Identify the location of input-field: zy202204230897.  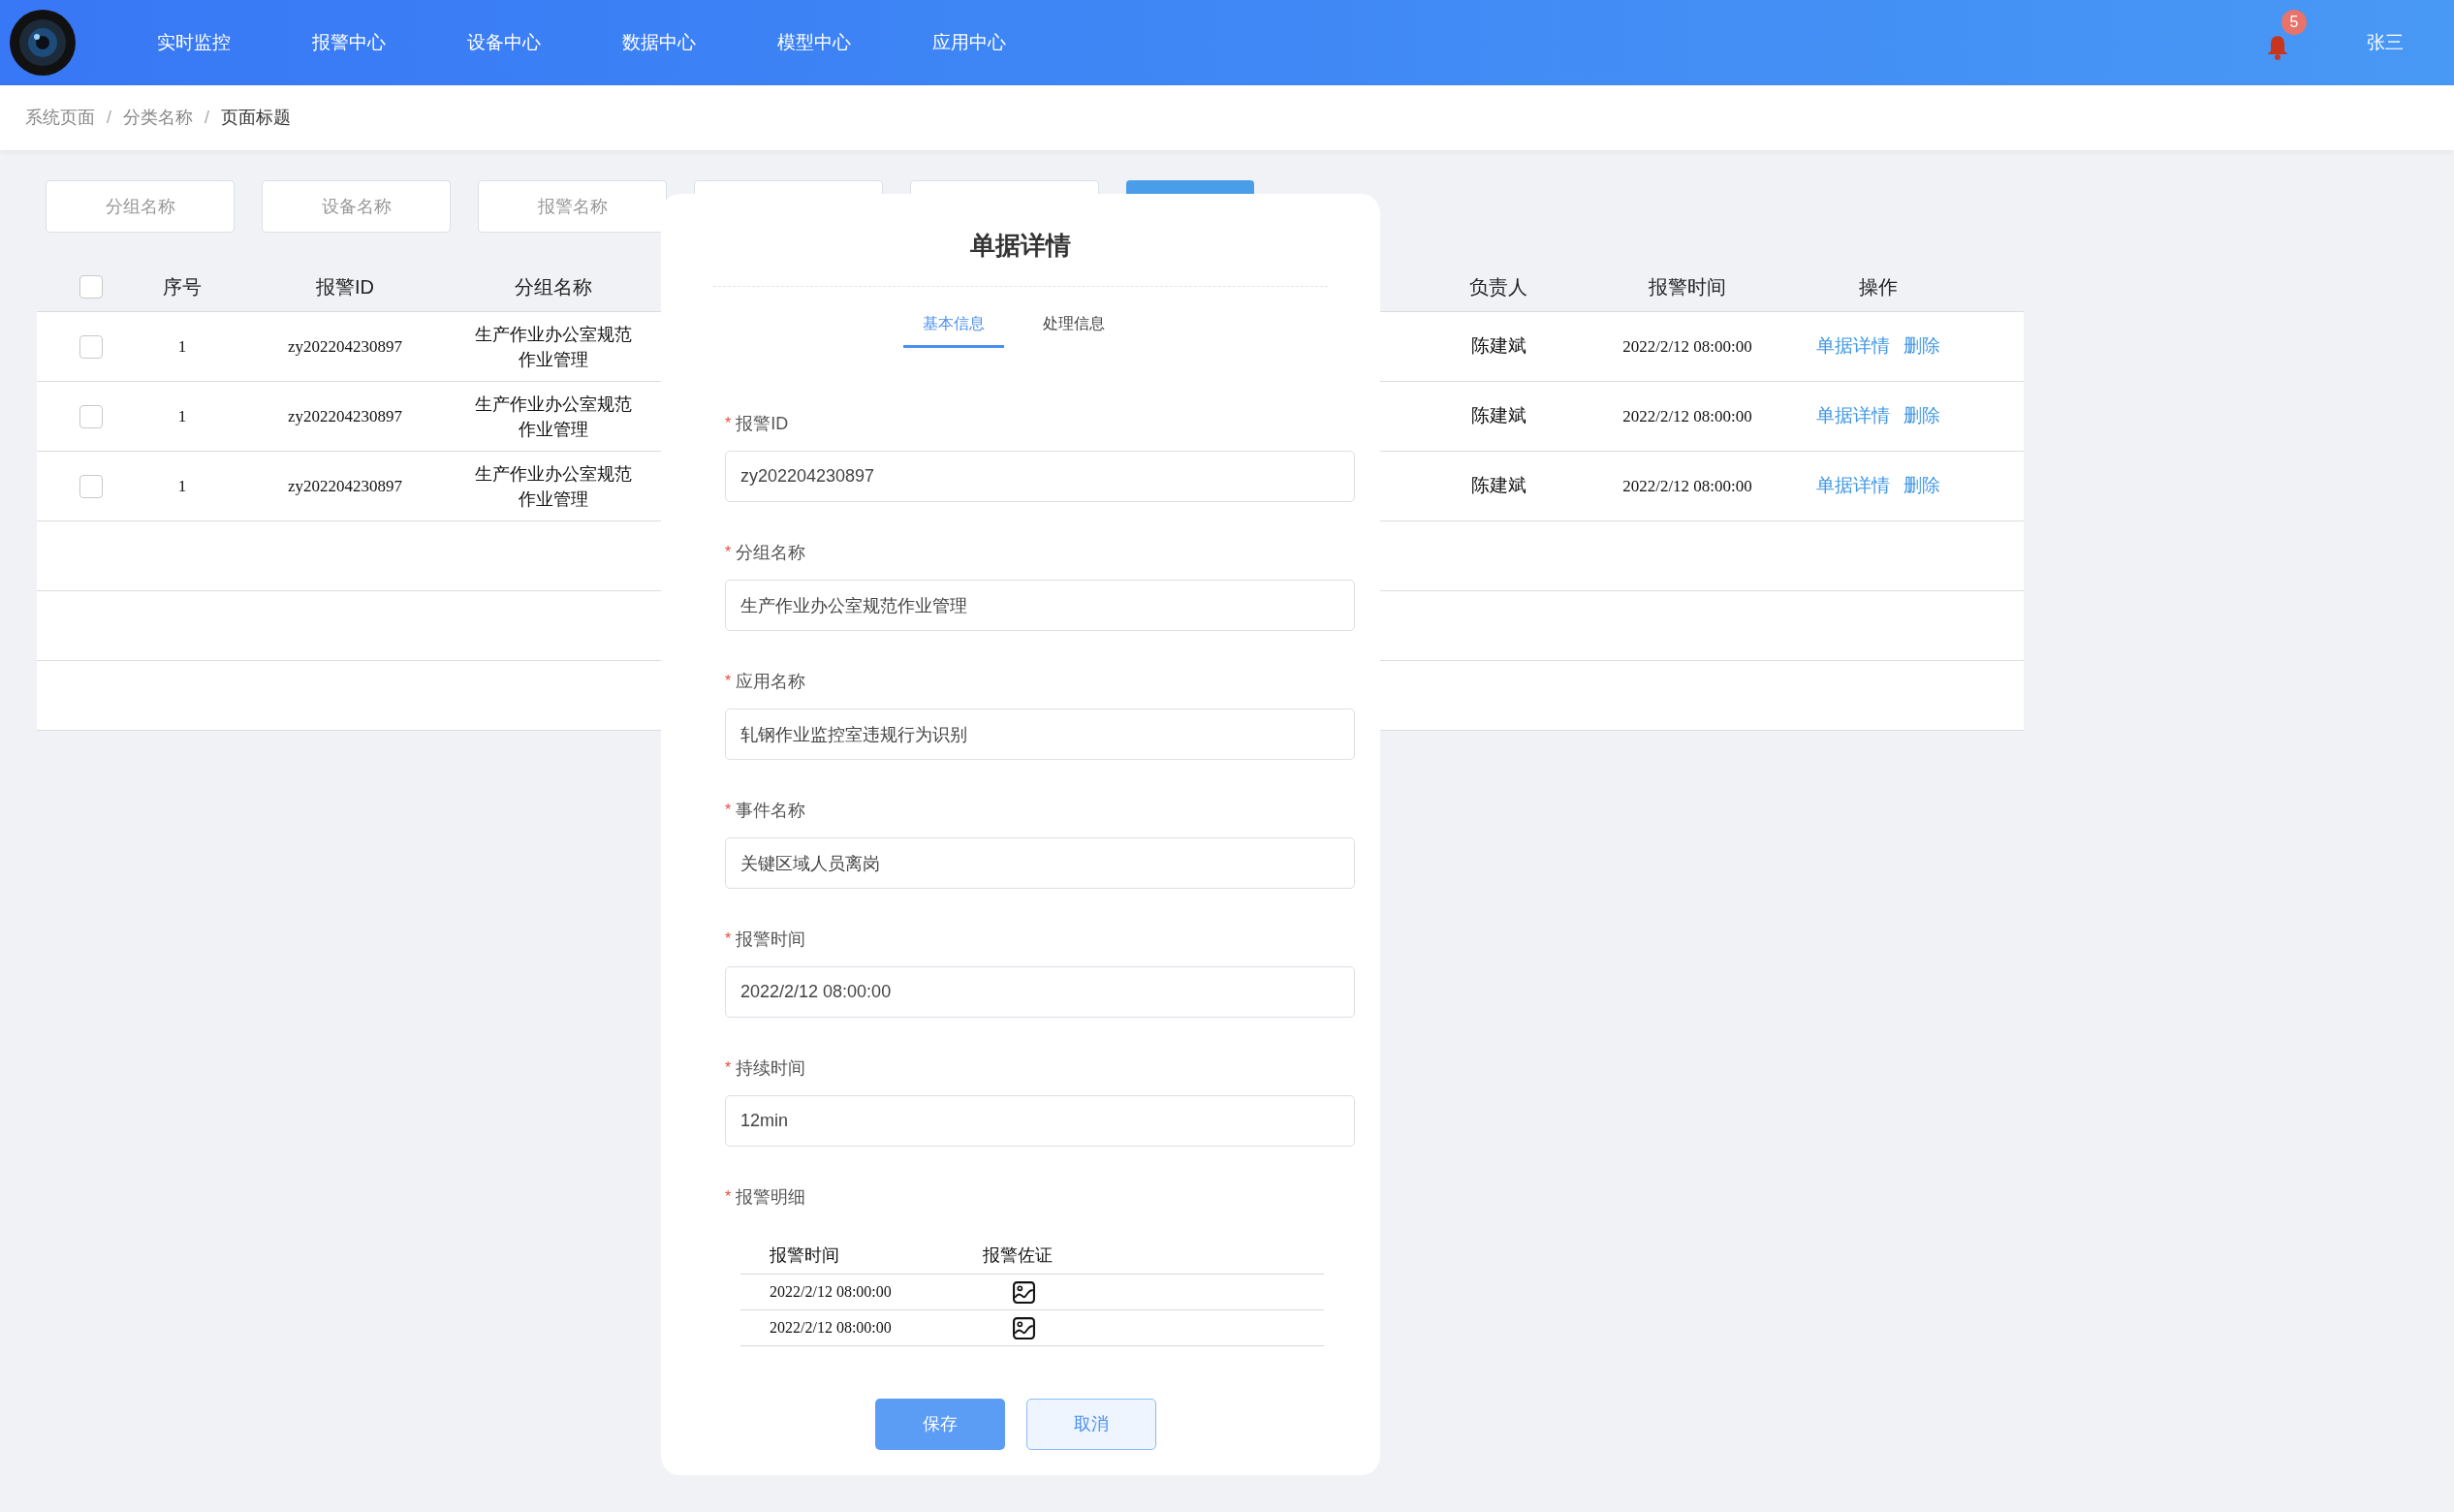
(1040, 476).